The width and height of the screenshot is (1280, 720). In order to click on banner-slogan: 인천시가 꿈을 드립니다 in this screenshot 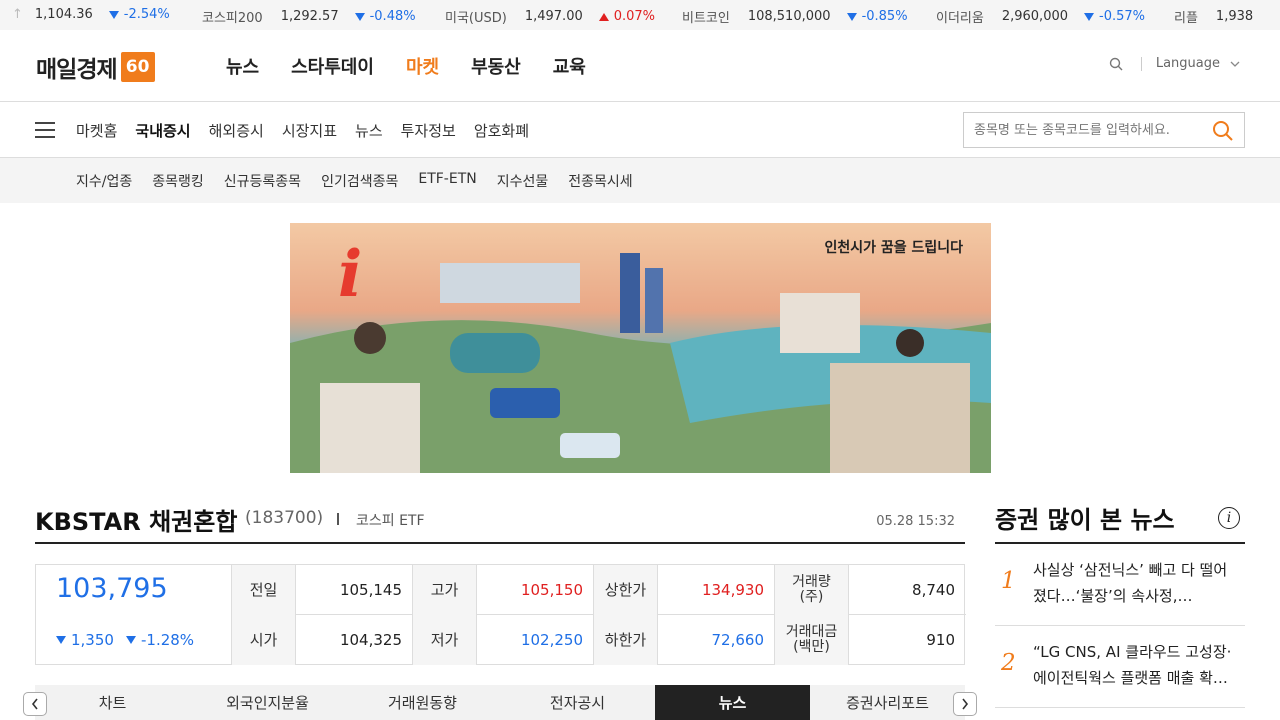, I will do `click(893, 248)`.